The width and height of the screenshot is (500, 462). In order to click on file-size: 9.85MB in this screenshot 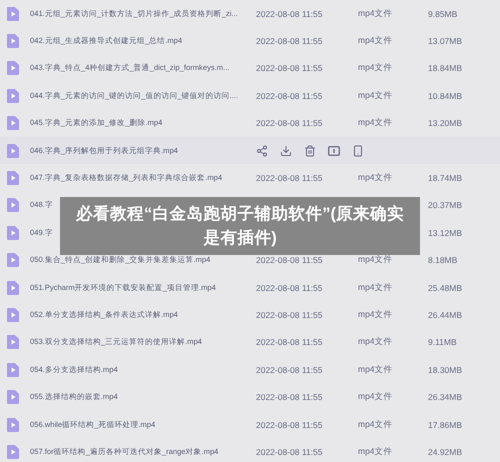, I will do `click(443, 13)`.